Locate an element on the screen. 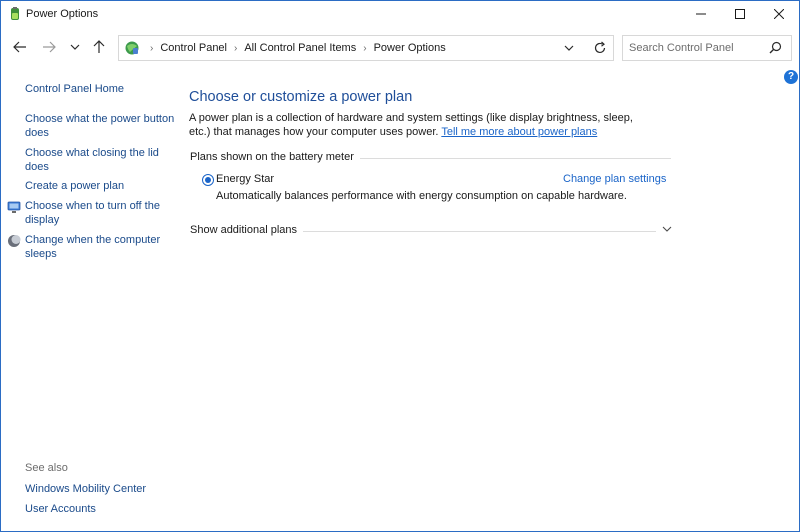 Image resolution: width=800 pixels, height=532 pixels. mobility-center-link: Windows Mobility Center is located at coordinates (85, 490).